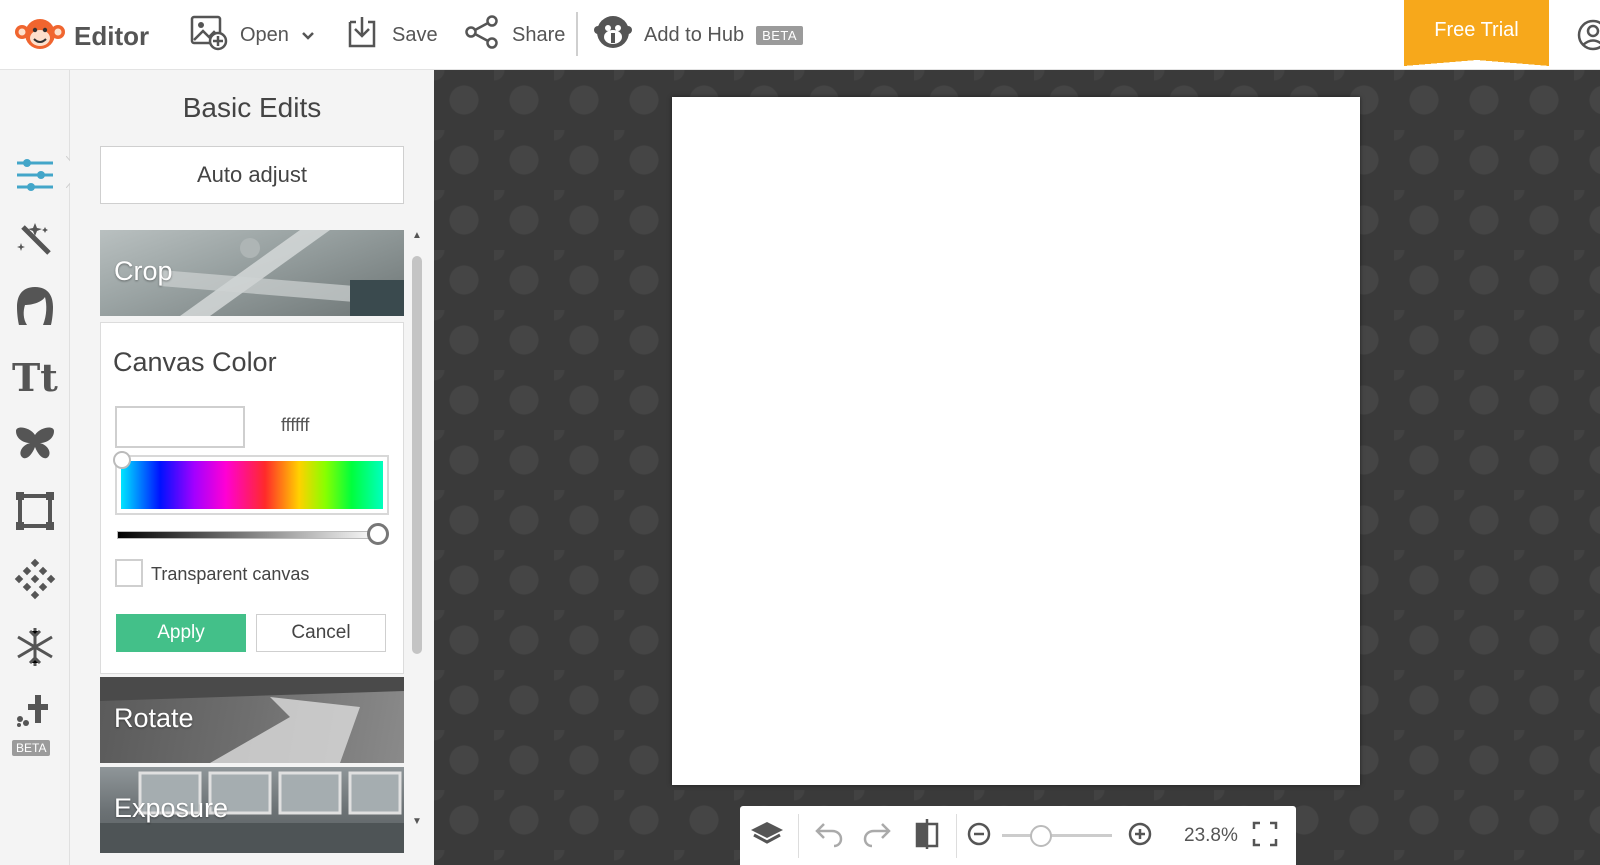  I want to click on rail-collage, so click(35, 713).